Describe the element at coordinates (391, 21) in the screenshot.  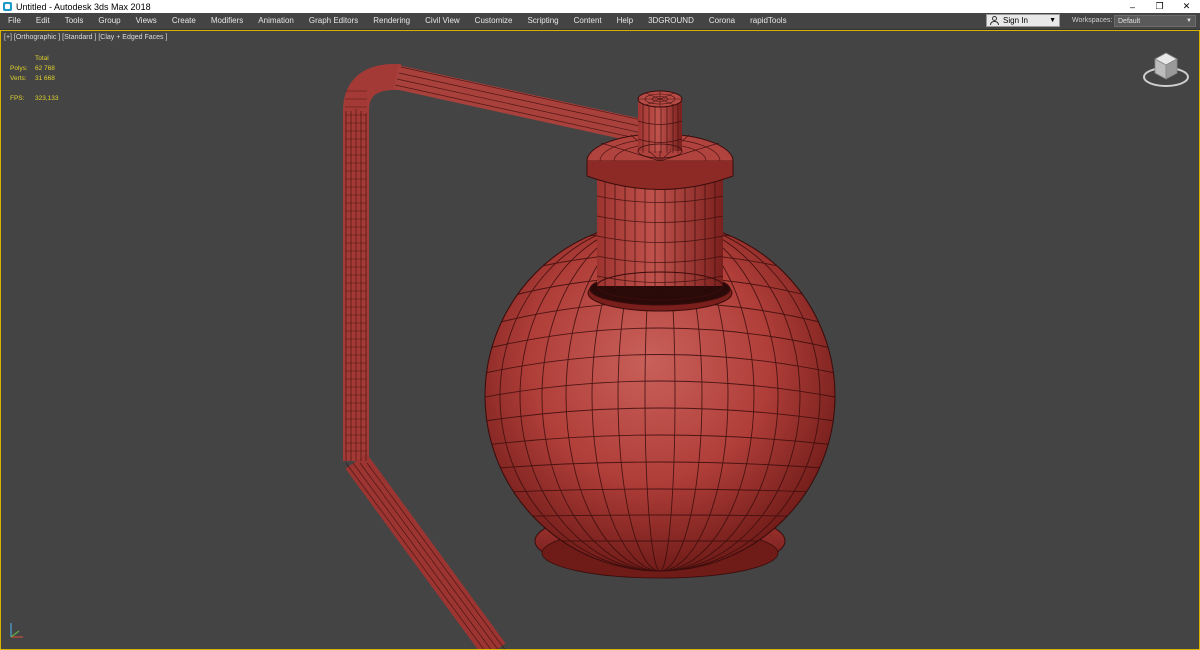
I see `menu-rendering: Rendering` at that location.